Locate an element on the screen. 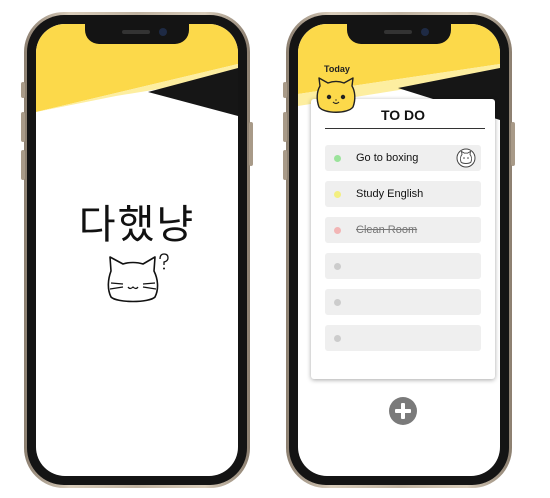 The image size is (550, 498). task-item: Study English is located at coordinates (403, 194).